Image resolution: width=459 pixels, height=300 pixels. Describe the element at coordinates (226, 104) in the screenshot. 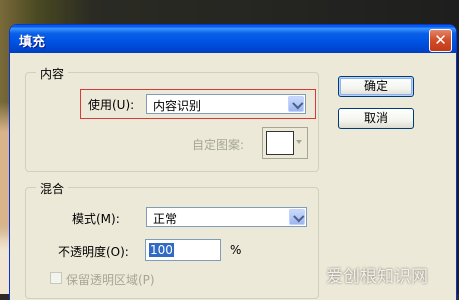

I see `use-select: 内容识别` at that location.